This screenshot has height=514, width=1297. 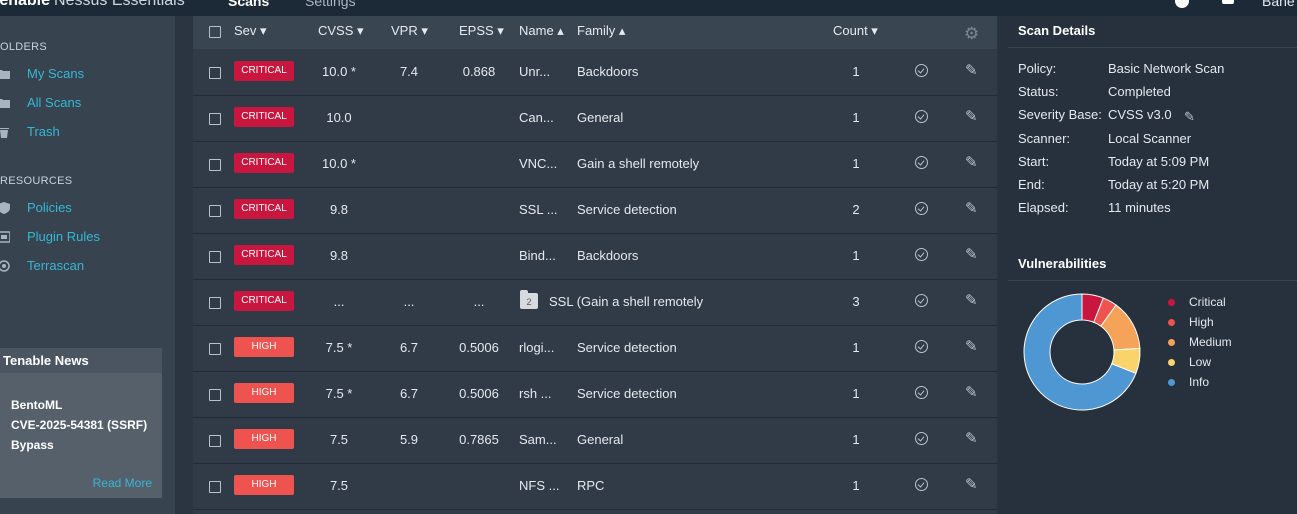 I want to click on sidebar-item-my-scans: My Scans, so click(x=87, y=75).